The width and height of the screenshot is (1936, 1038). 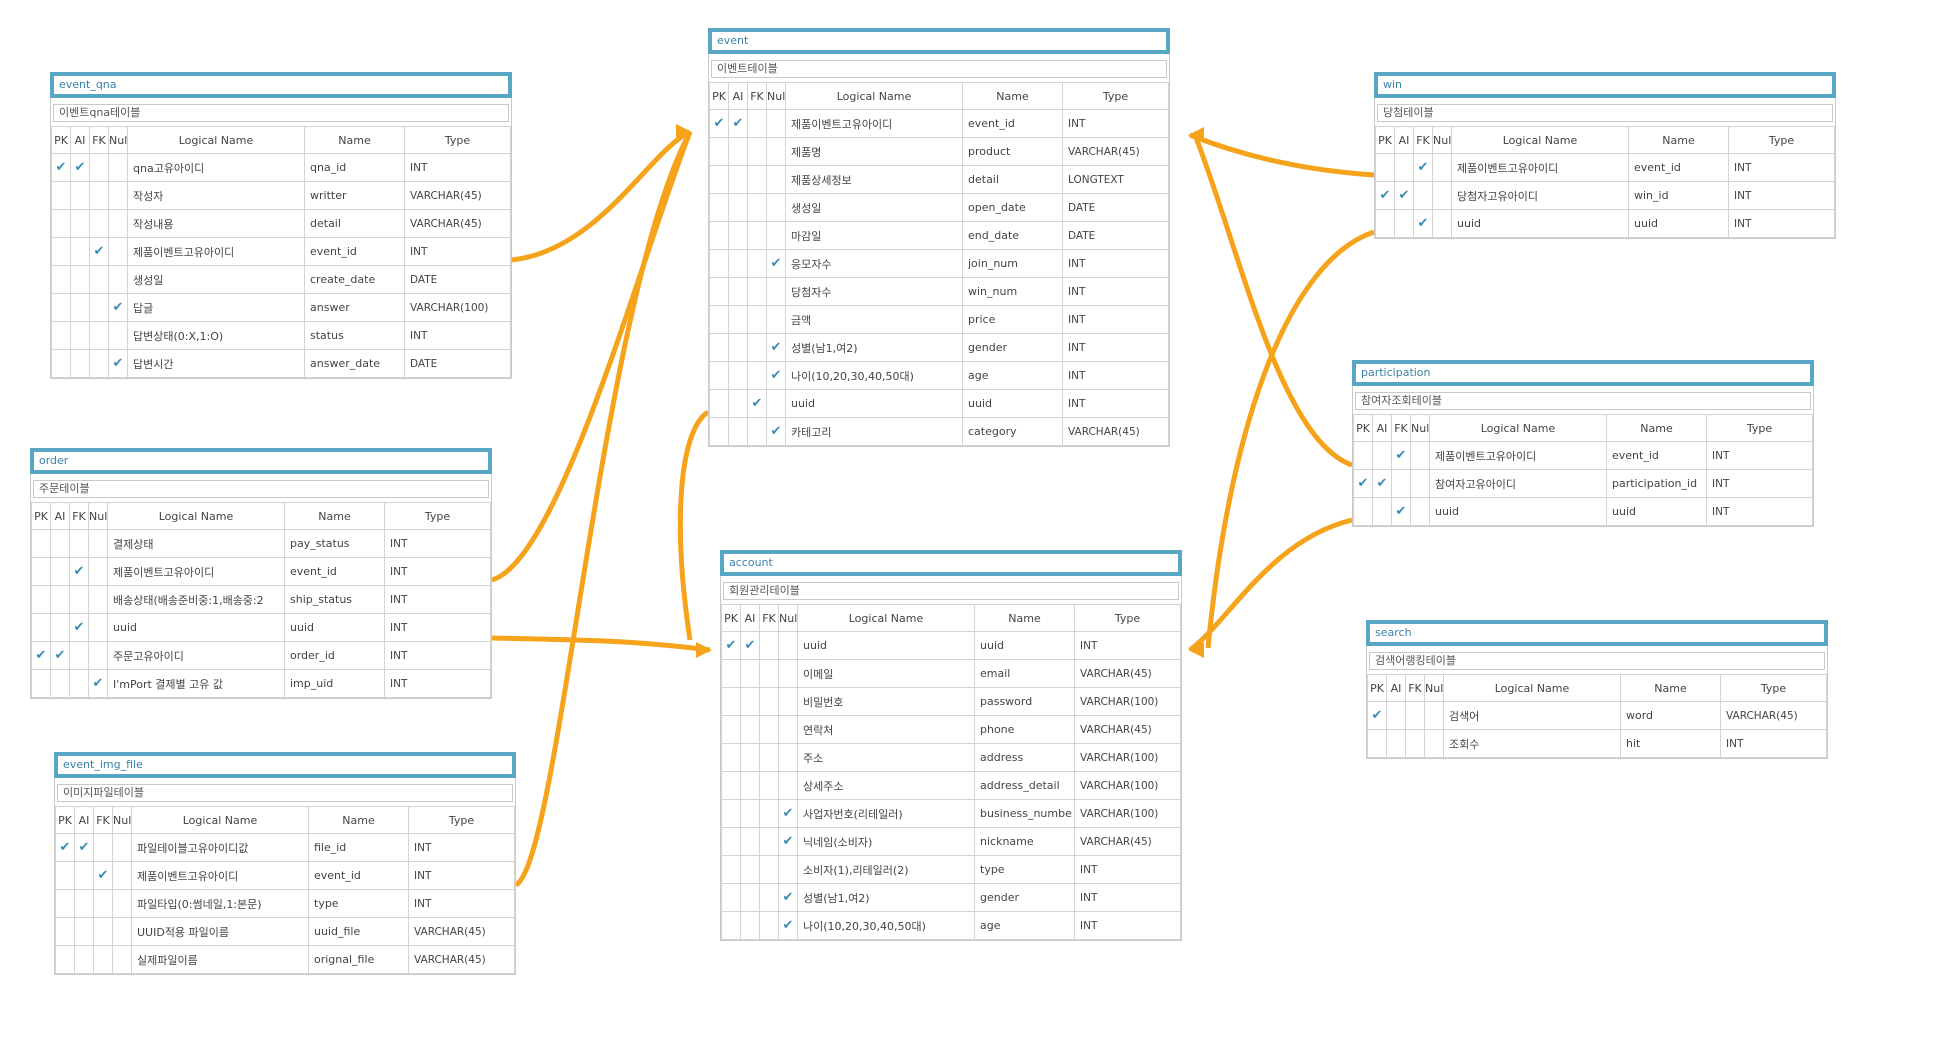 I want to click on logical-name-cell: 답글, so click(x=216, y=307).